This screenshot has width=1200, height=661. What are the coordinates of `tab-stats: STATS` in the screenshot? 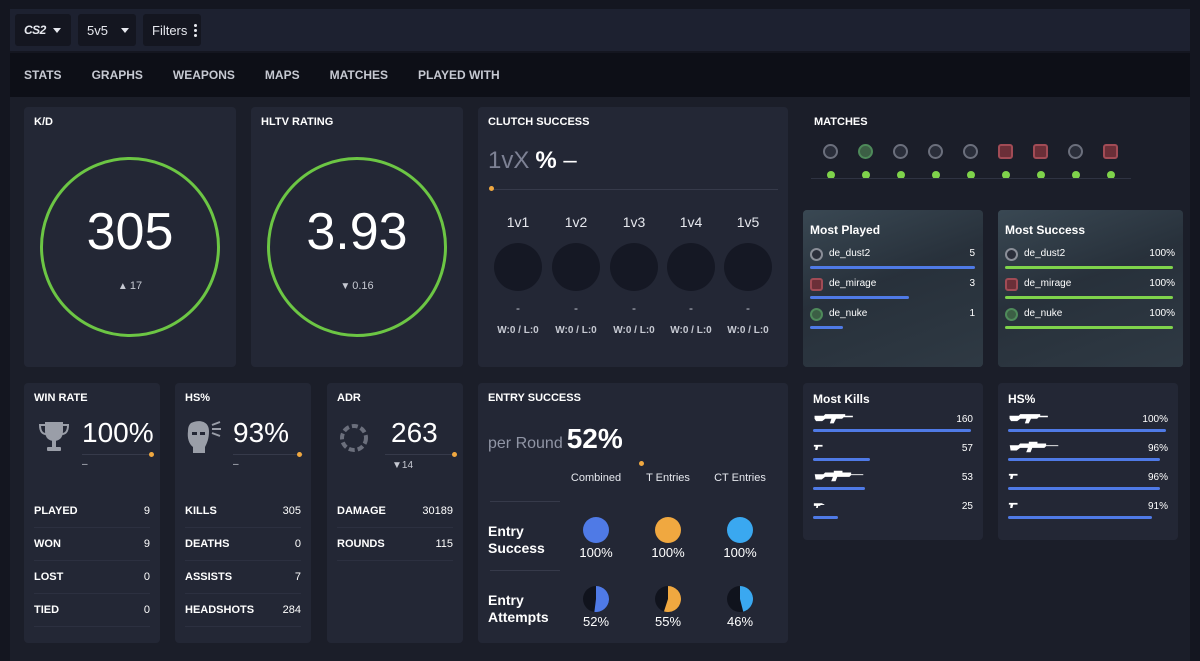 It's located at (43, 75).